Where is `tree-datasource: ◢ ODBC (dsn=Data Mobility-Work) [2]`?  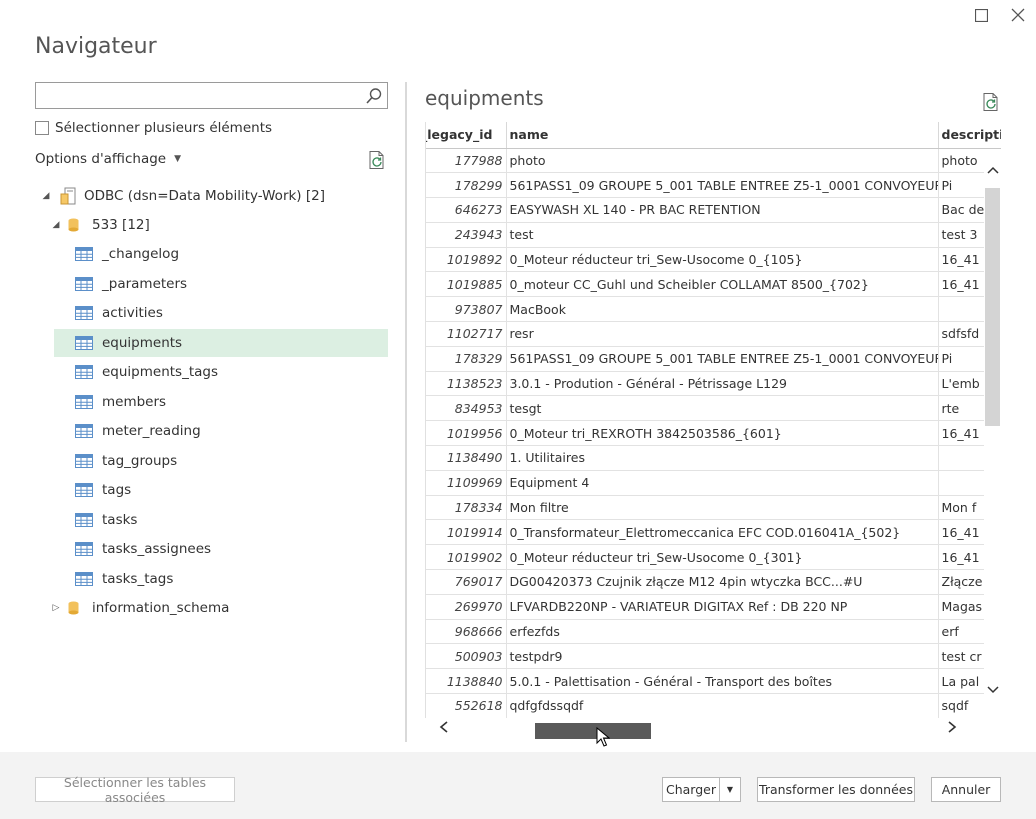
tree-datasource: ◢ ODBC (dsn=Data Mobility-Work) [2] is located at coordinates (182, 196).